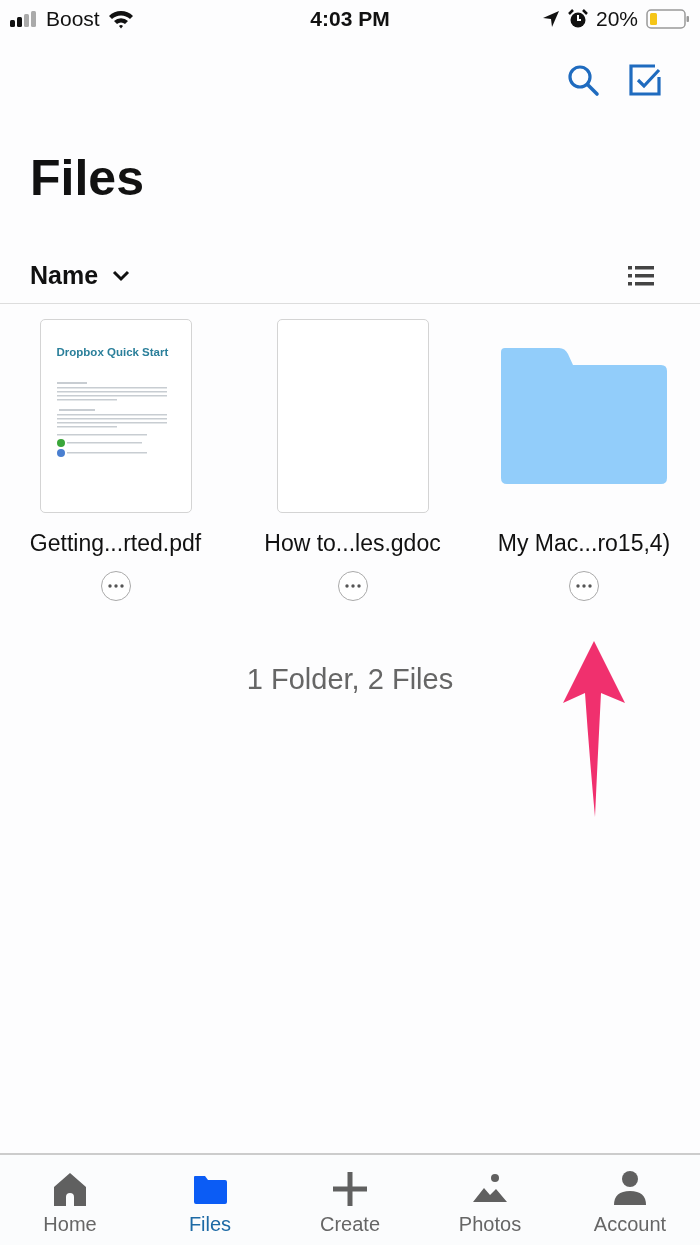 This screenshot has width=700, height=1245. I want to click on tab: Photos, so click(490, 1200).